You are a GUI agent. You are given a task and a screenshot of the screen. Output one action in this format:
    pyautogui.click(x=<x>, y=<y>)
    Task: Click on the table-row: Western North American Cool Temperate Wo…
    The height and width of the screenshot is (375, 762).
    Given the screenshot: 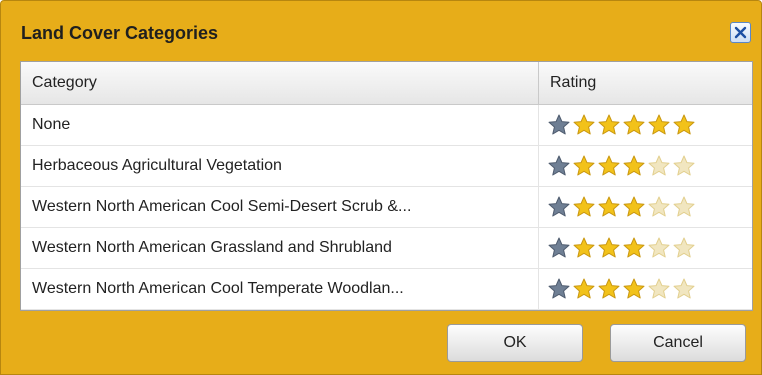 What is the action you would take?
    pyautogui.click(x=386, y=289)
    